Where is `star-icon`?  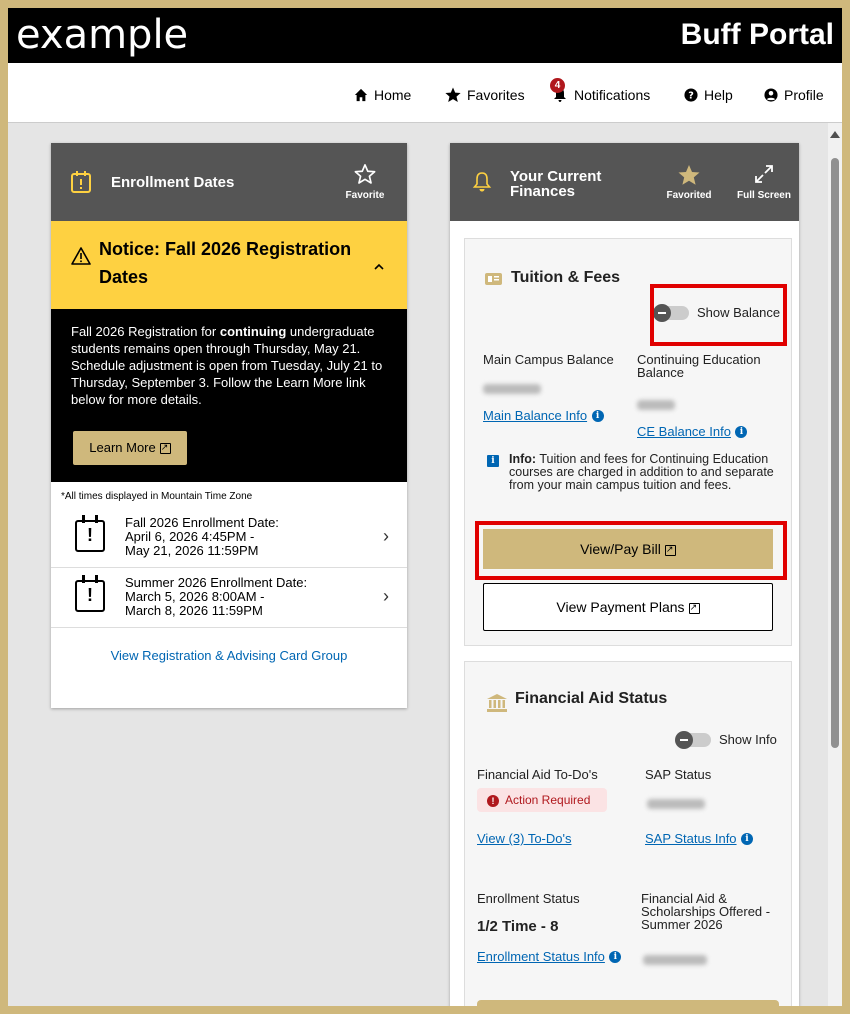 star-icon is located at coordinates (453, 94).